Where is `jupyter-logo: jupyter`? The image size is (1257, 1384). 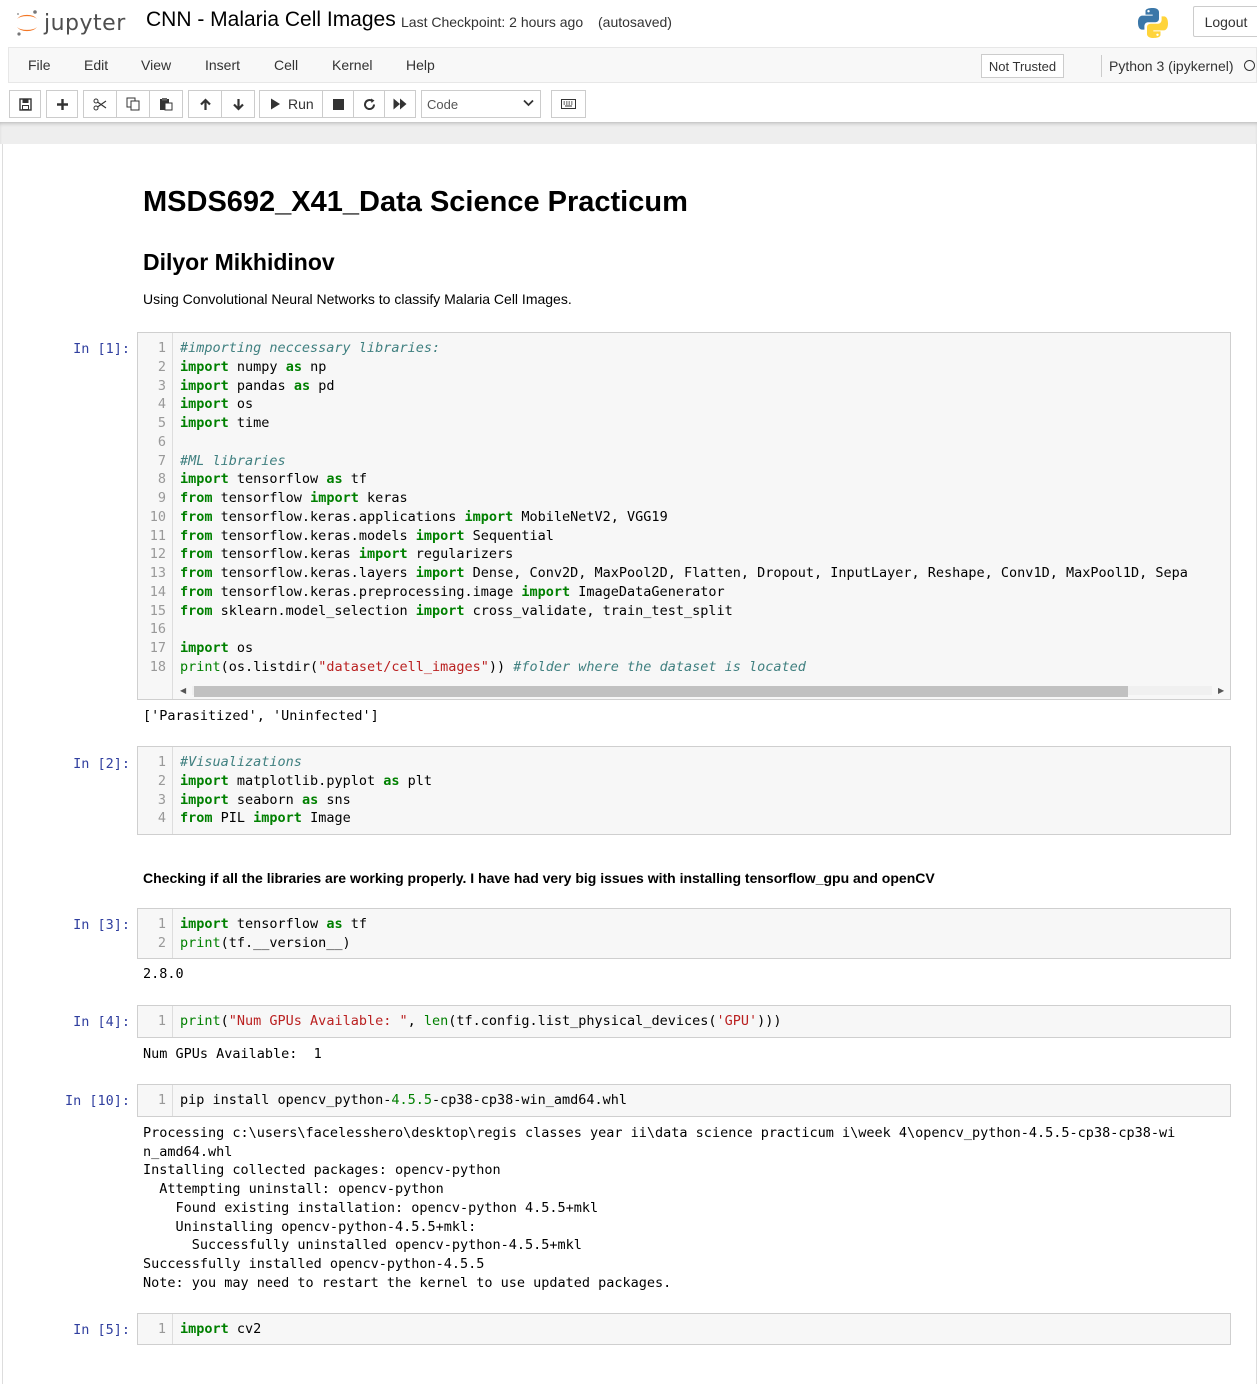
jupyter-logo: jupyter is located at coordinates (70, 23).